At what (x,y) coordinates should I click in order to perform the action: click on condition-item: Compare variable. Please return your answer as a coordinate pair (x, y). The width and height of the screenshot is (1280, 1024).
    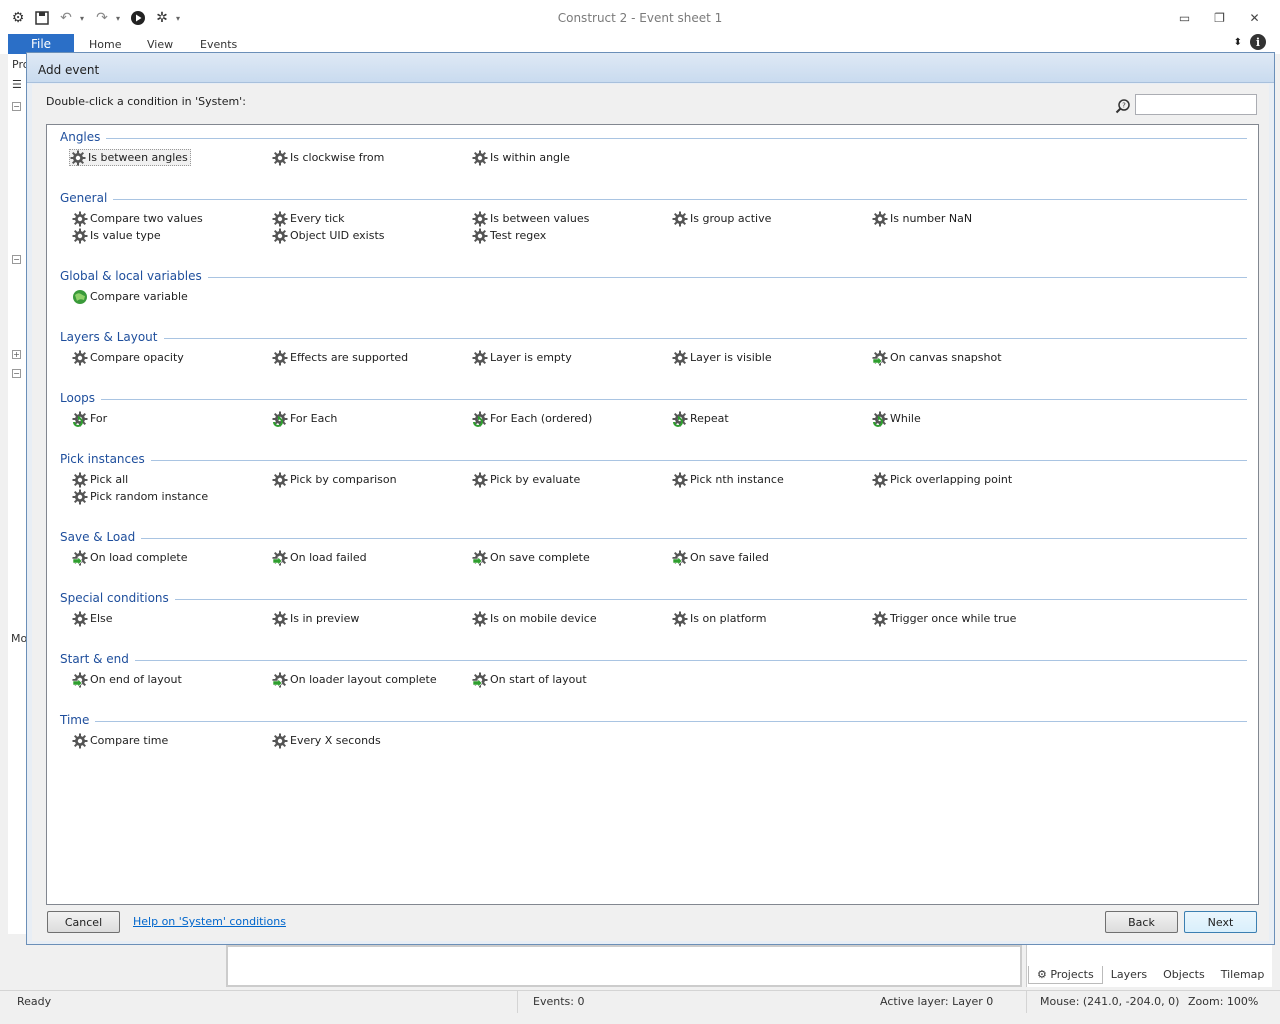
    Looking at the image, I should click on (130, 296).